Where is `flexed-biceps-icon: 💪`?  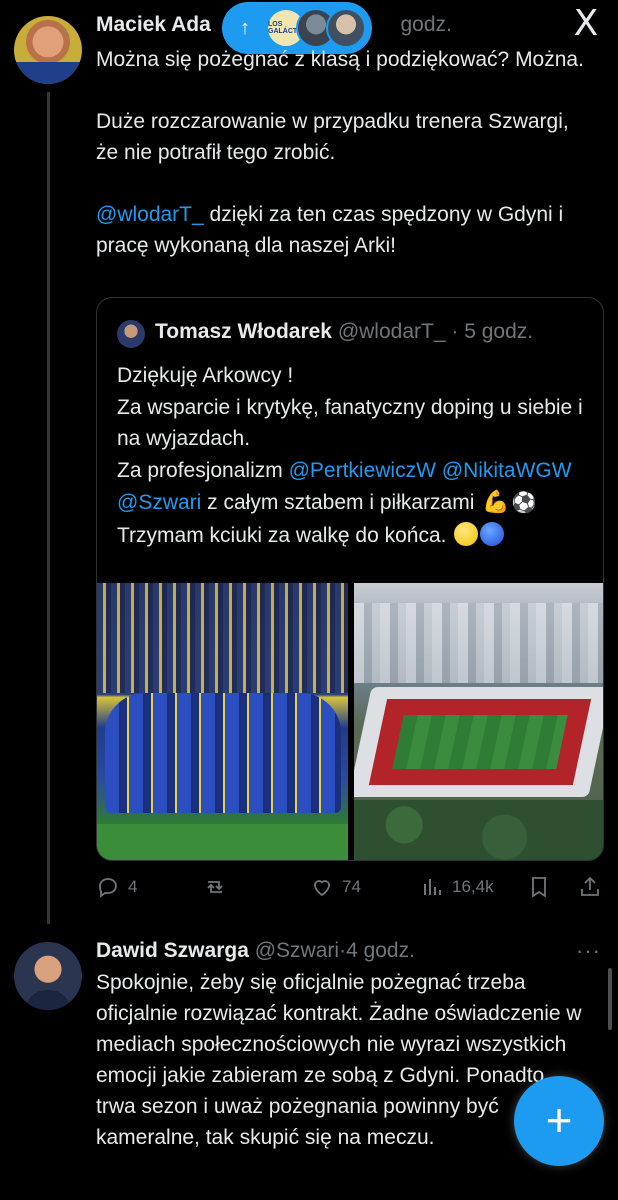 flexed-biceps-icon: 💪 is located at coordinates (496, 501).